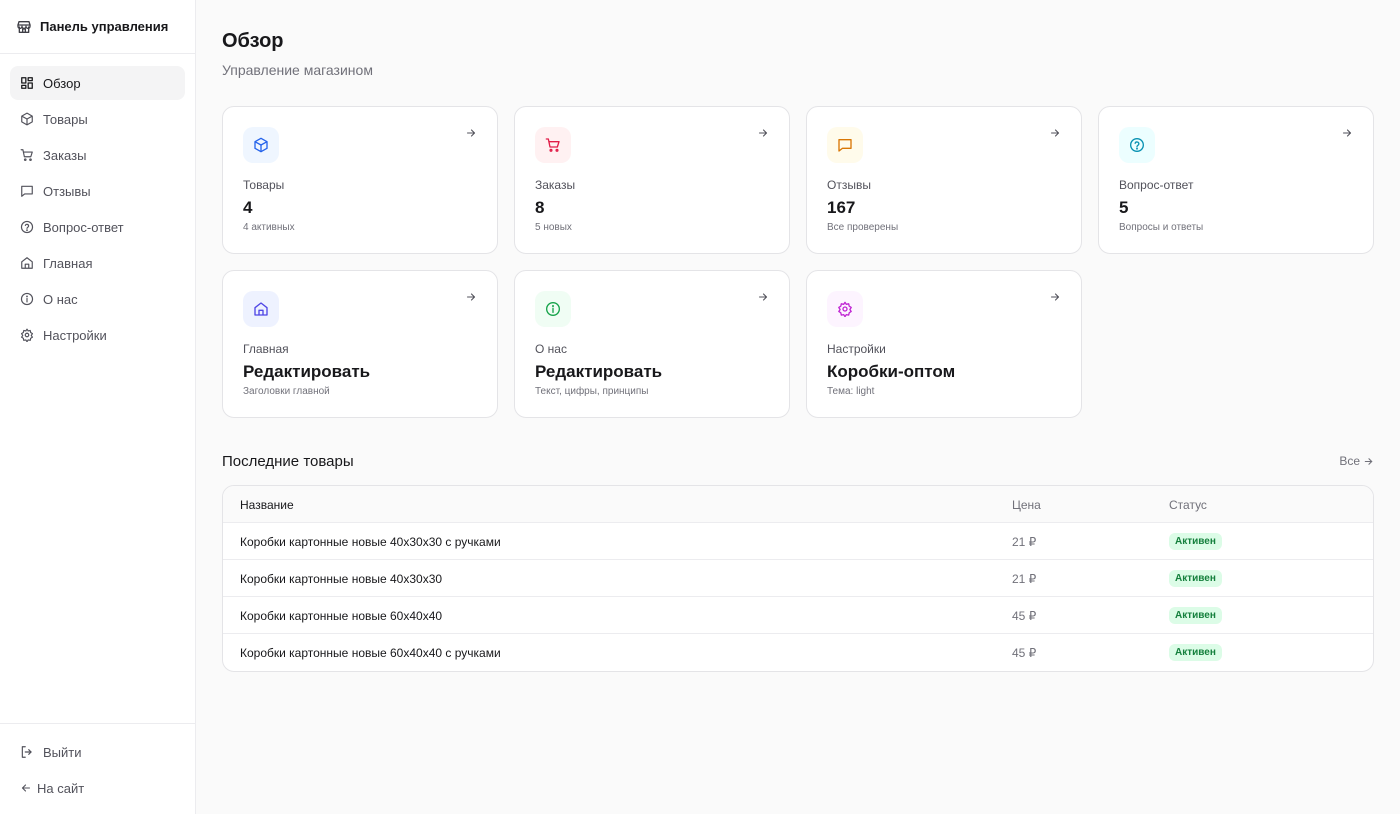 The width and height of the screenshot is (1400, 814). Describe the element at coordinates (944, 180) in the screenshot. I see `card-reviews: Отзывы 167 Все проверены` at that location.